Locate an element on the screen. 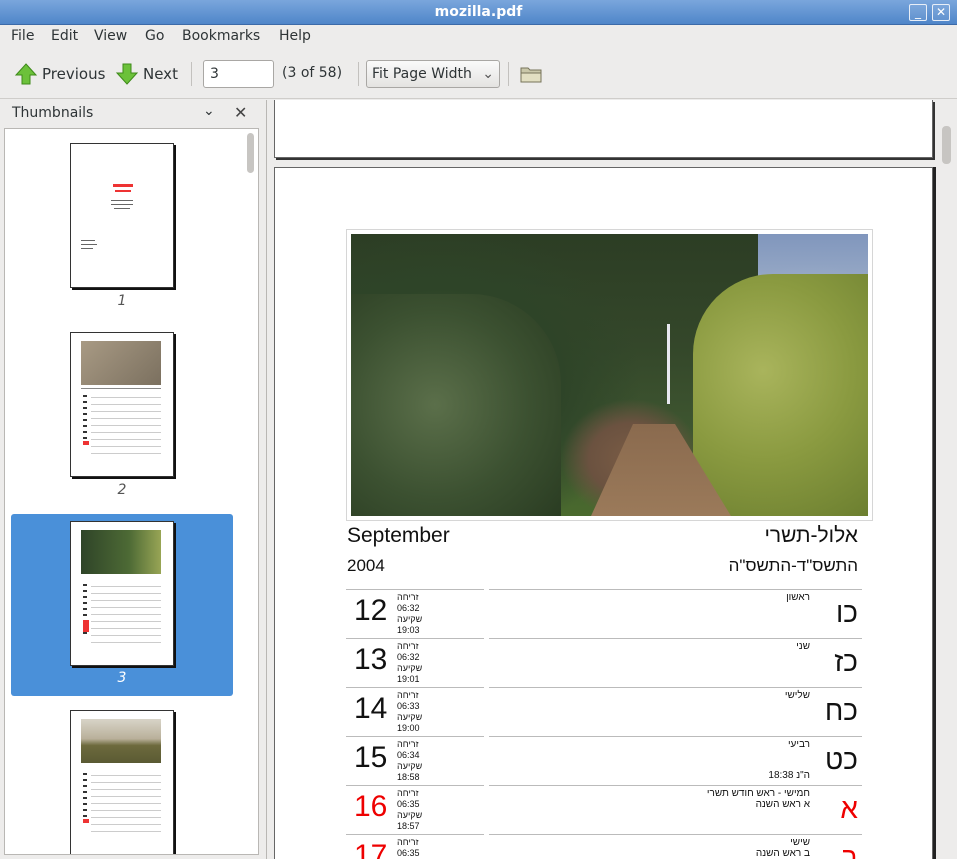  arrow-down-icon is located at coordinates (127, 74).